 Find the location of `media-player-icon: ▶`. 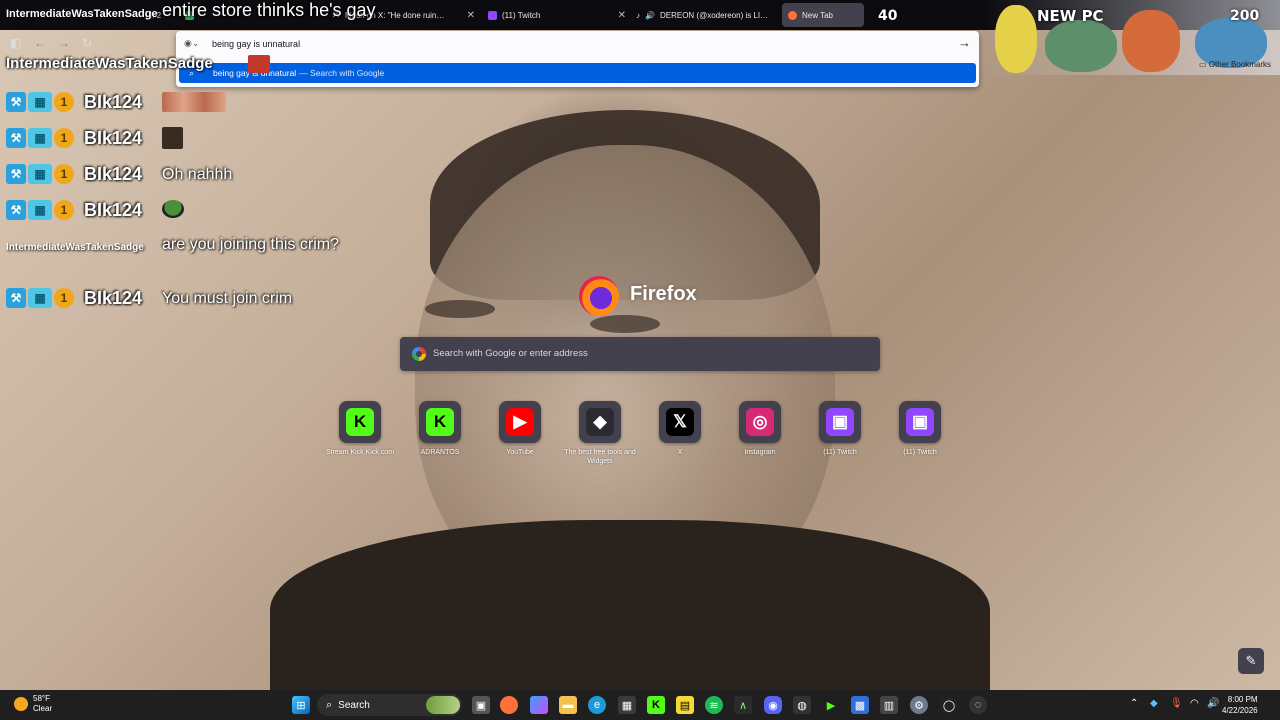

media-player-icon: ▶ is located at coordinates (831, 705).